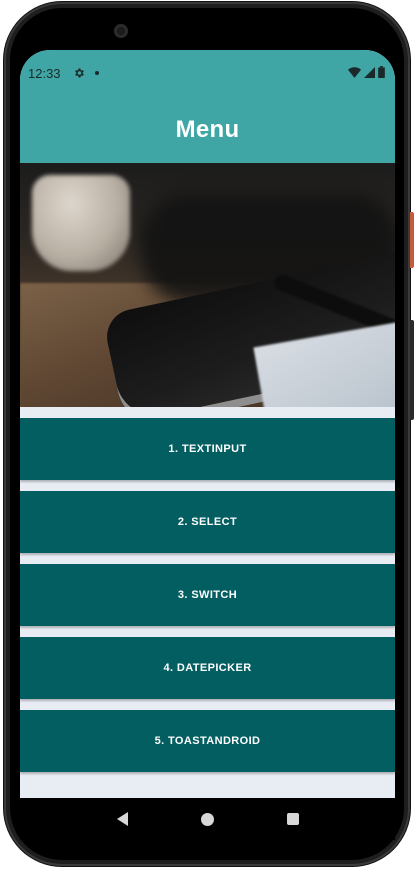 Image resolution: width=416 pixels, height=874 pixels. I want to click on menu-button-switch: 3. SWITCH, so click(207, 595).